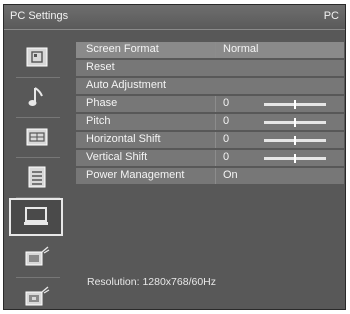  I want to click on sidebar-item-sound, so click(37, 97).